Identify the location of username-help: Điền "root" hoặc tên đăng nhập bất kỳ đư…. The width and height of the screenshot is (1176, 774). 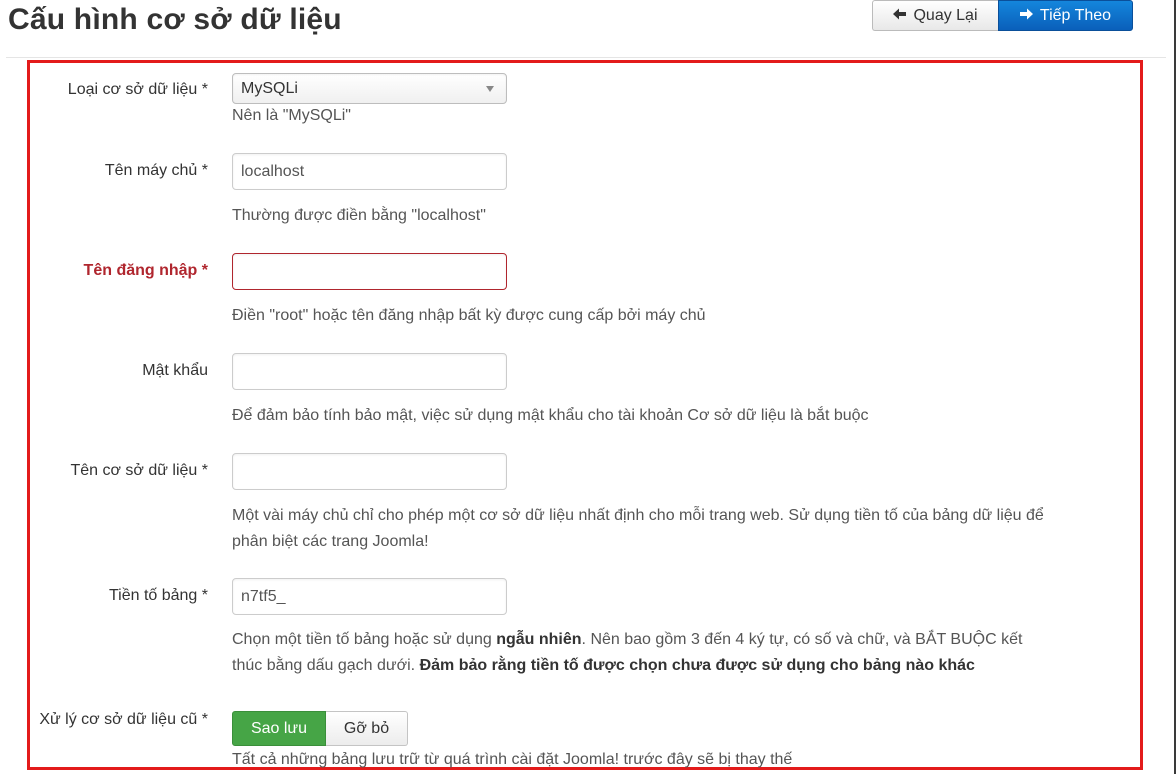
(469, 315).